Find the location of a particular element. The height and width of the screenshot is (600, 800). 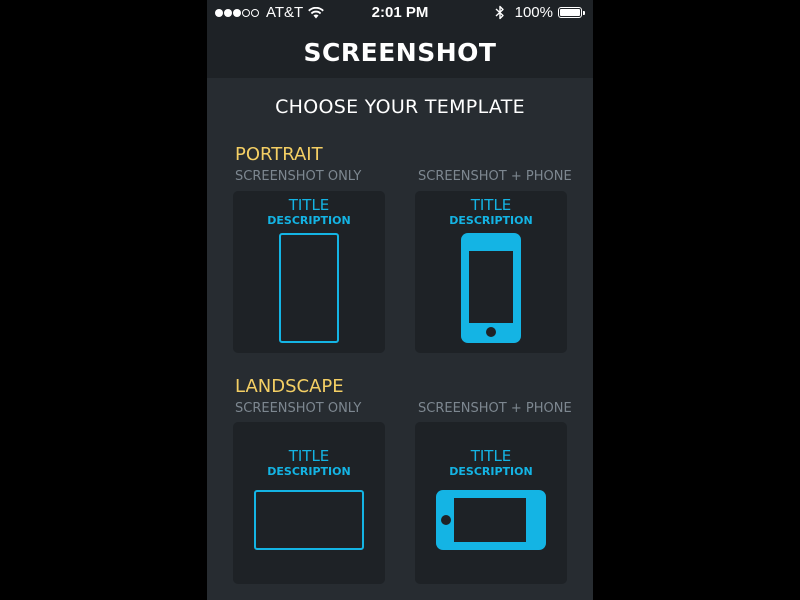

template-card-landscape-screenshot-phone: TITLE DESCRIPTION is located at coordinates (491, 503).